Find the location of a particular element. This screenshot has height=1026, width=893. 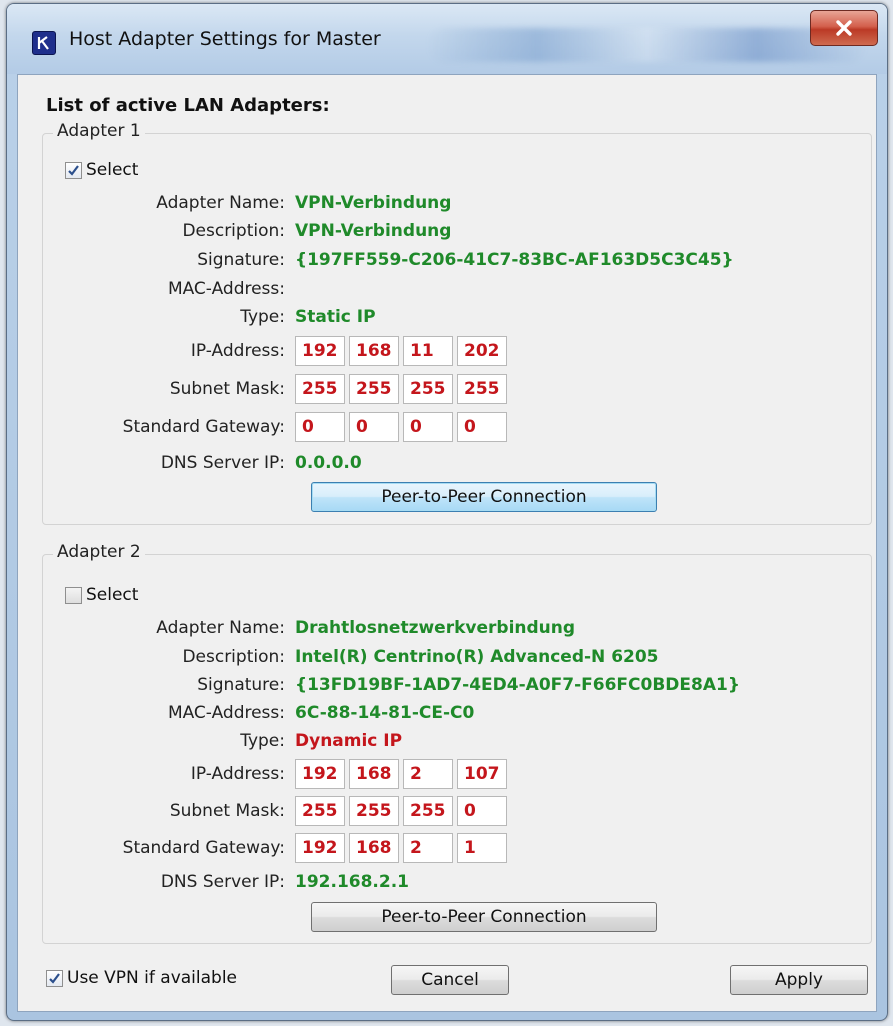

adapter-2-ip-row: IP-Address: 192 168 2 107 is located at coordinates (453, 774).